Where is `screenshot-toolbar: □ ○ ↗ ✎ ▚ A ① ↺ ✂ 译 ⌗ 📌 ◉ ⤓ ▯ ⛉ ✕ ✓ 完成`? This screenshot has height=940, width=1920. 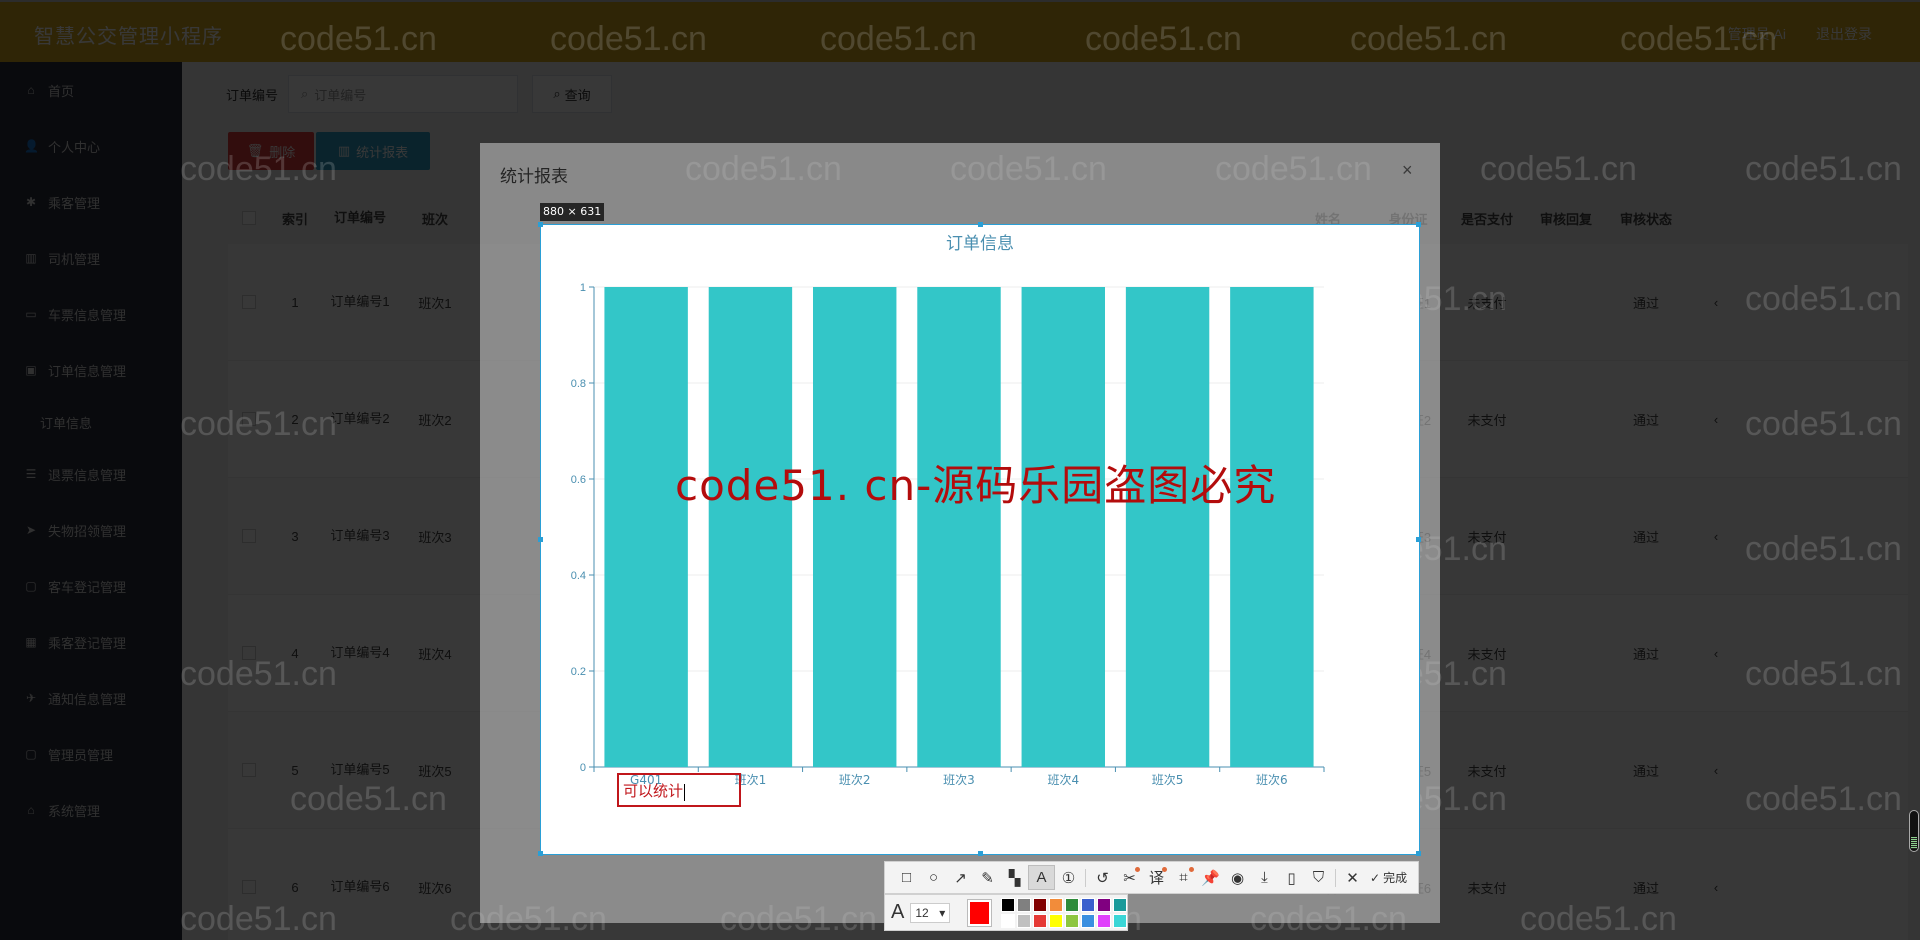
screenshot-toolbar: □ ○ ↗ ✎ ▚ A ① ↺ ✂ 译 ⌗ 📌 ◉ ⤓ ▯ ⛉ ✕ ✓ 完成 is located at coordinates (1151, 877).